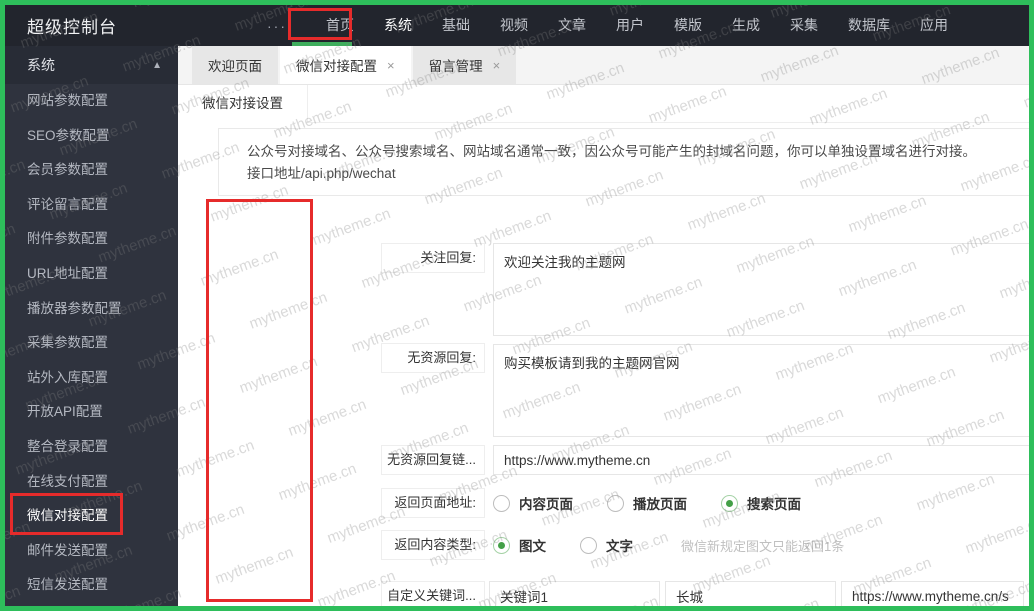 This screenshot has width=1034, height=611. I want to click on sidebar-item-seo-params: SEO参数配置, so click(91, 136).